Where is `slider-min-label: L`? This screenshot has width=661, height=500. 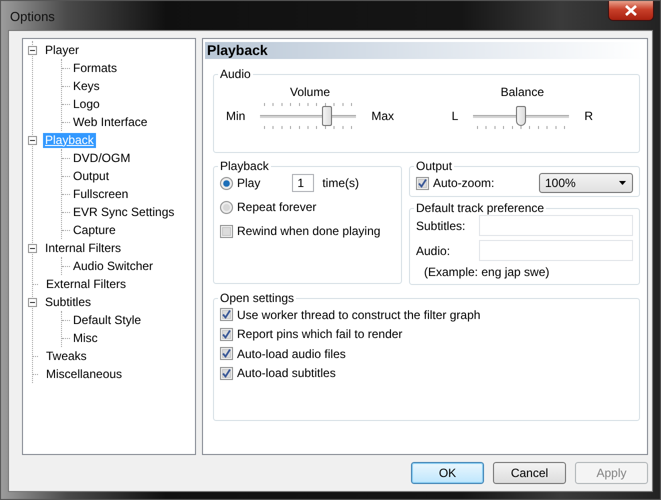
slider-min-label: L is located at coordinates (455, 116).